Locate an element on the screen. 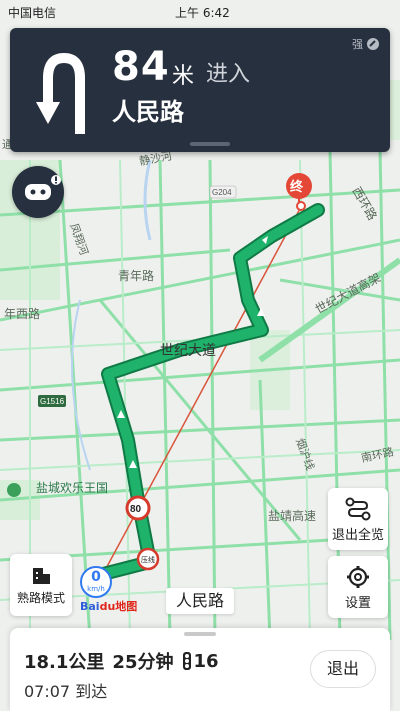 This screenshot has width=400, height=711. clock: 上午 6:42 is located at coordinates (202, 13).